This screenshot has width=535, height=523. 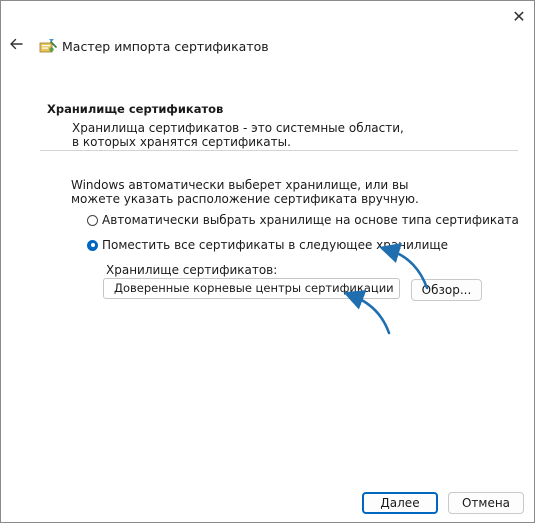 I want to click on next-button: Далее, so click(x=400, y=503).